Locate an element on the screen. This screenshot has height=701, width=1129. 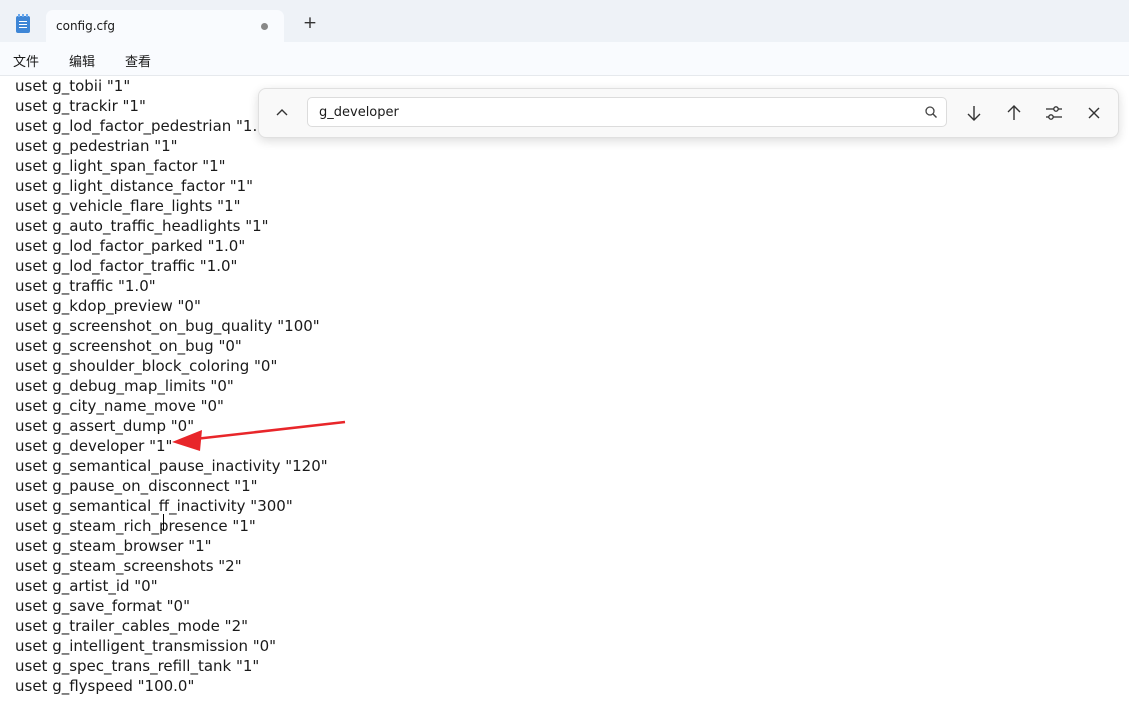
find-query: g_developer is located at coordinates (359, 112).